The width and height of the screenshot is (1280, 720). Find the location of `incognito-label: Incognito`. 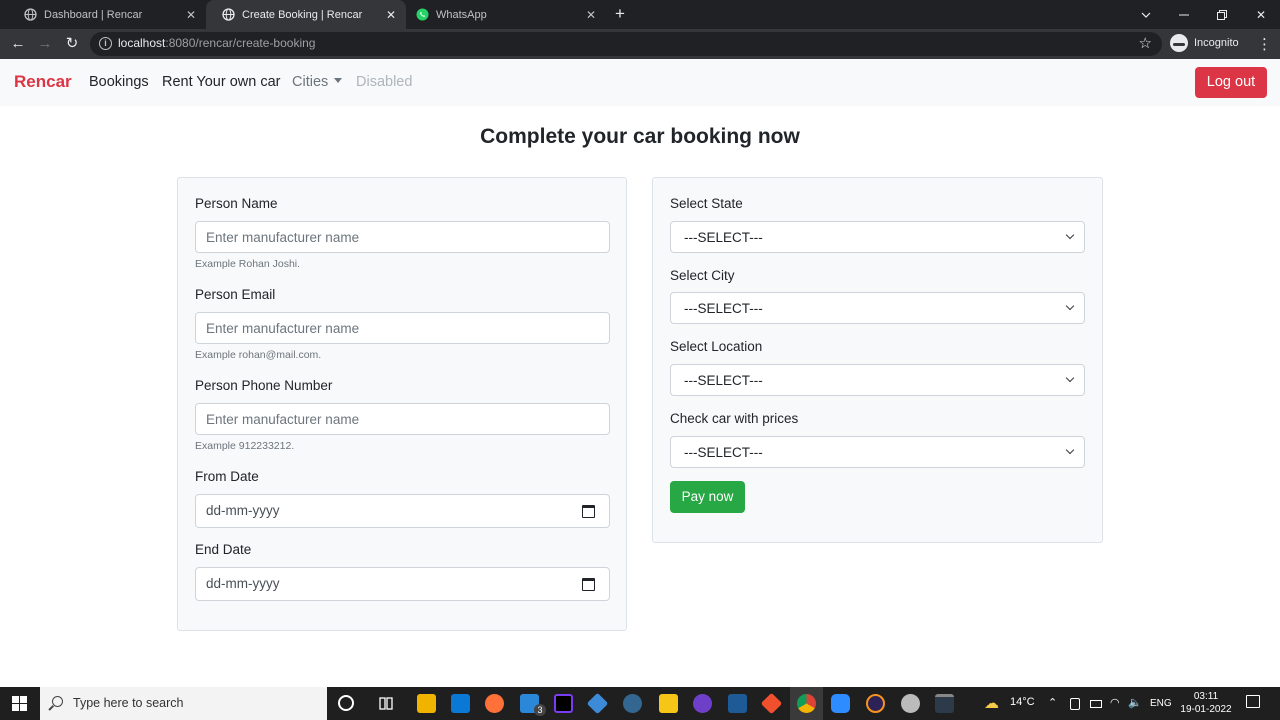

incognito-label: Incognito is located at coordinates (1216, 43).